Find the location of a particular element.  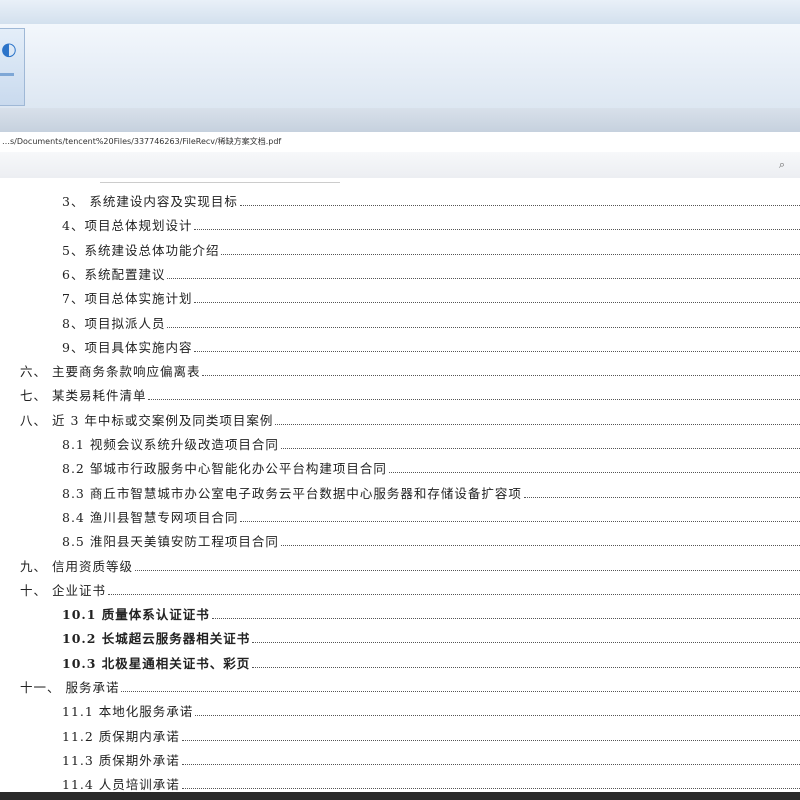

toc-entry-label: 11.1 本地化服务承诺 is located at coordinates (128, 712).